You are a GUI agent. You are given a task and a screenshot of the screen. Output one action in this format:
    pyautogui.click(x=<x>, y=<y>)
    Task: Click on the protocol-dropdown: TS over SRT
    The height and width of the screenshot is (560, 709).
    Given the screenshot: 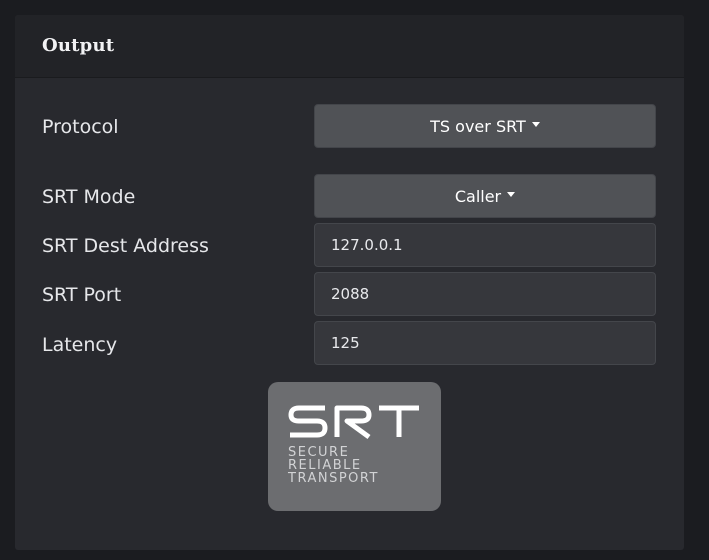 What is the action you would take?
    pyautogui.click(x=485, y=126)
    